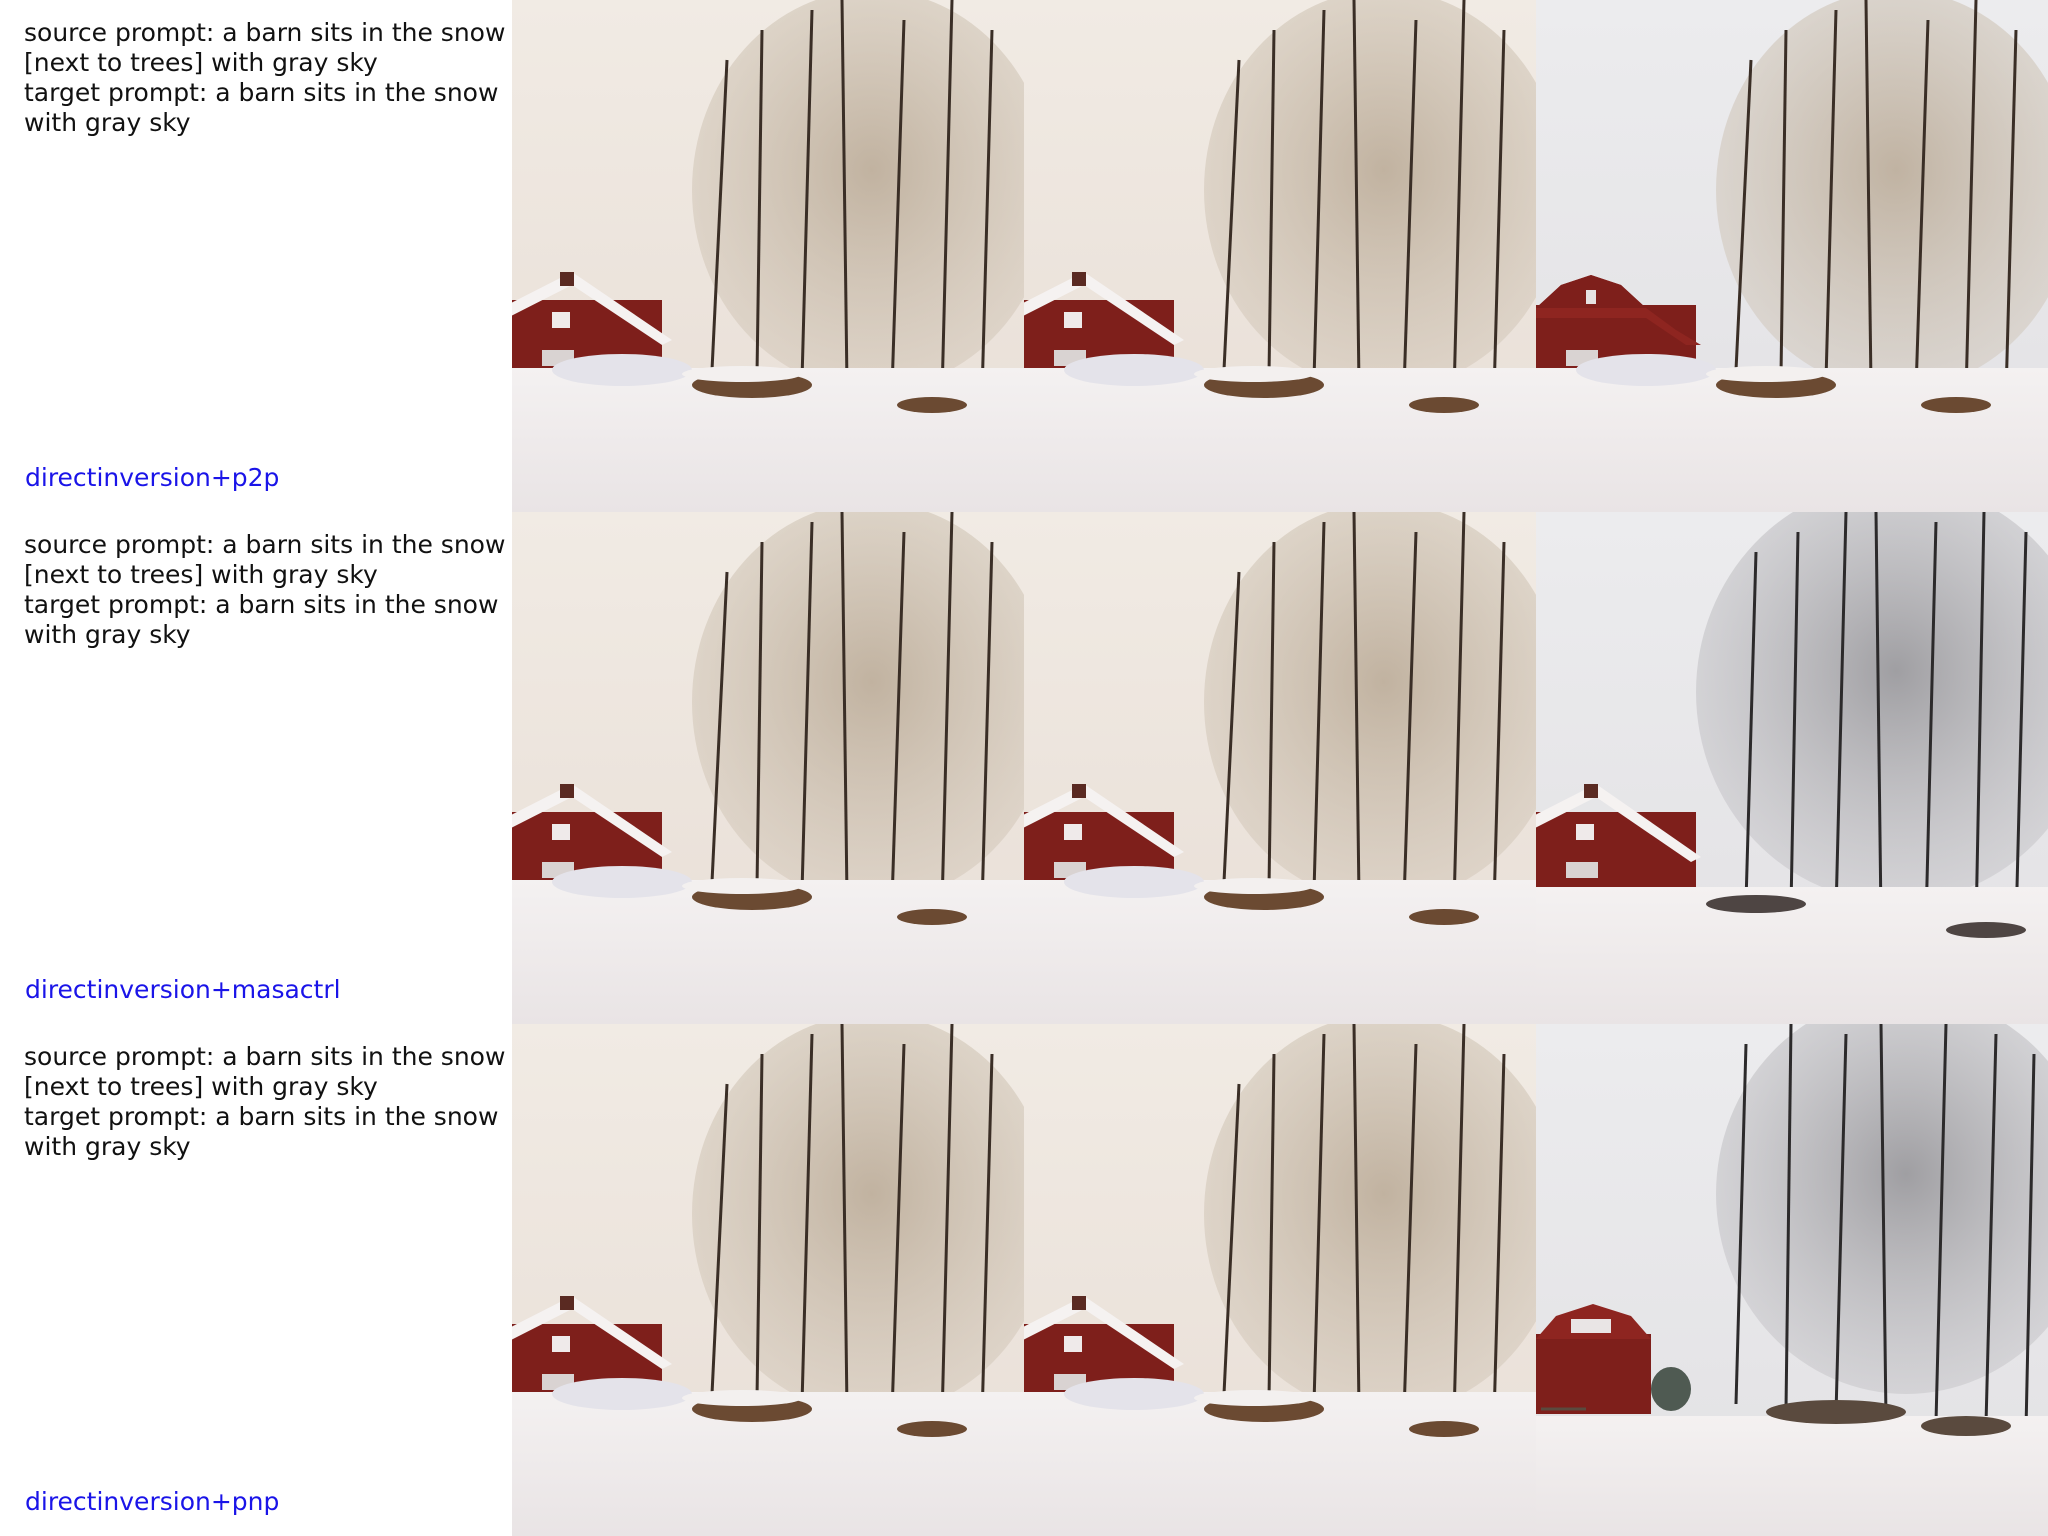 The height and width of the screenshot is (1536, 2048). Describe the element at coordinates (152, 1501) in the screenshot. I see `method-label: directinversion+pnp` at that location.